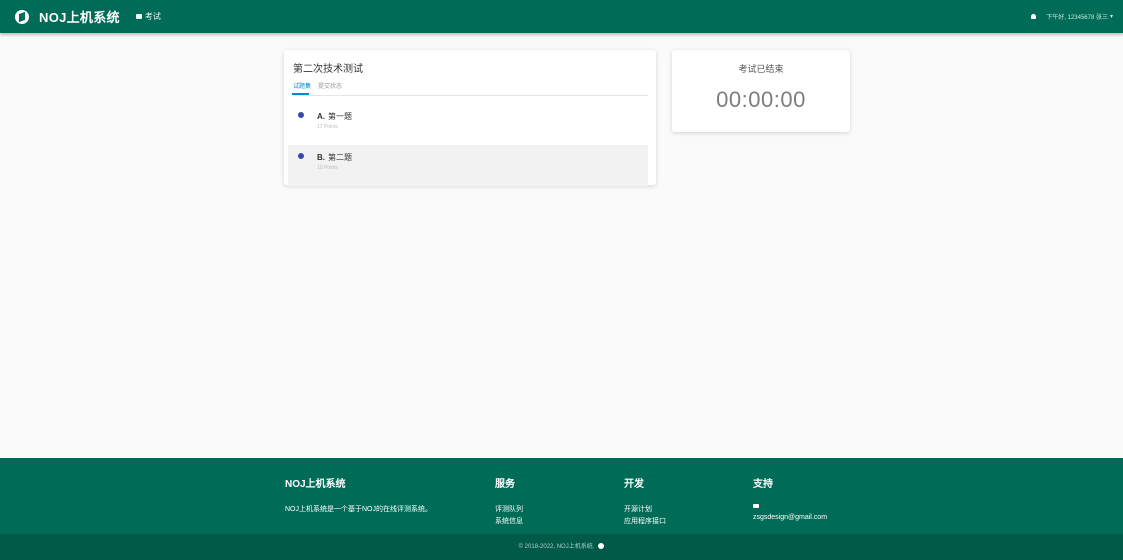 The height and width of the screenshot is (560, 1123). I want to click on nav-right: 下午好, 12345678 张三 ▾, so click(1072, 16).